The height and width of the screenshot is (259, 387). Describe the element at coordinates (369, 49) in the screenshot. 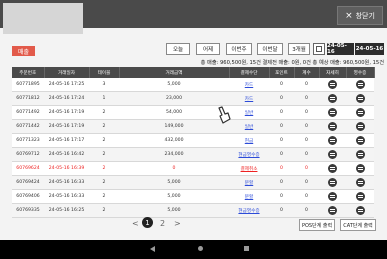

I see `date-to-button: 24-05-16` at that location.